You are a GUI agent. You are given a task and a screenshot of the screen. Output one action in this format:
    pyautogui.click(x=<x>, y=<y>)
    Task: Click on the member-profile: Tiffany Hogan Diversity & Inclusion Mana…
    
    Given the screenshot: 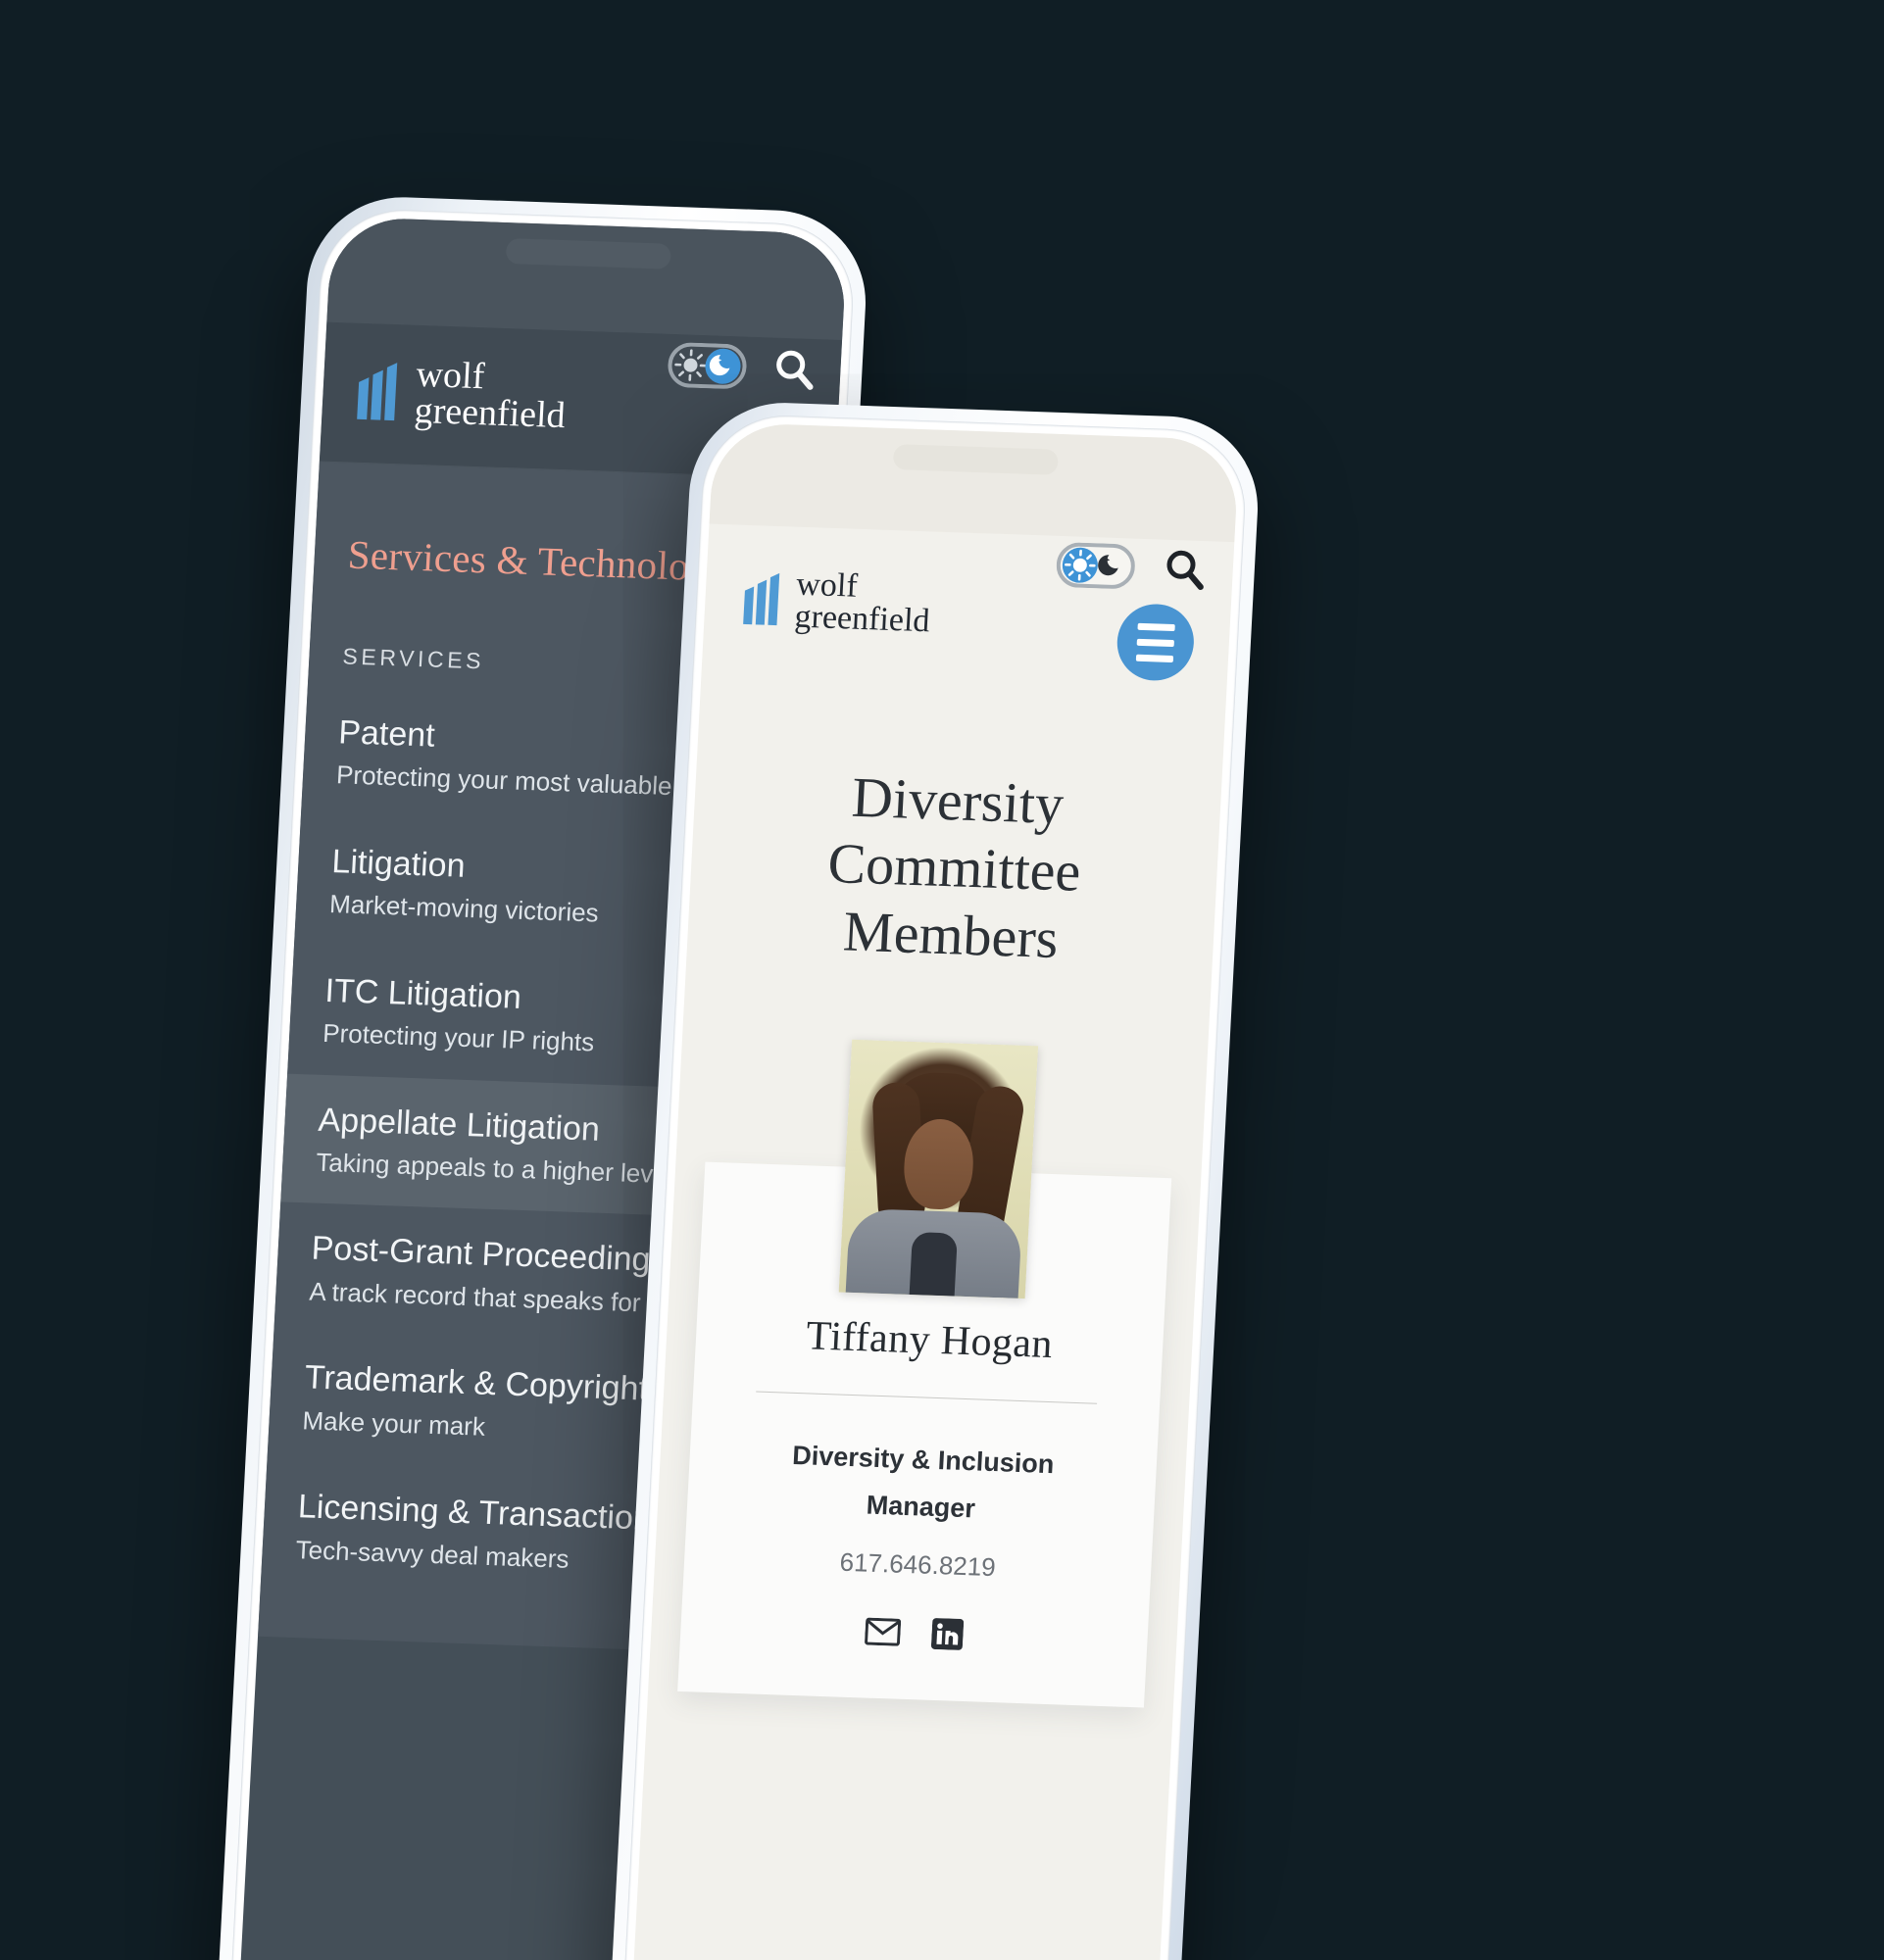 What is the action you would take?
    pyautogui.click(x=928, y=1371)
    